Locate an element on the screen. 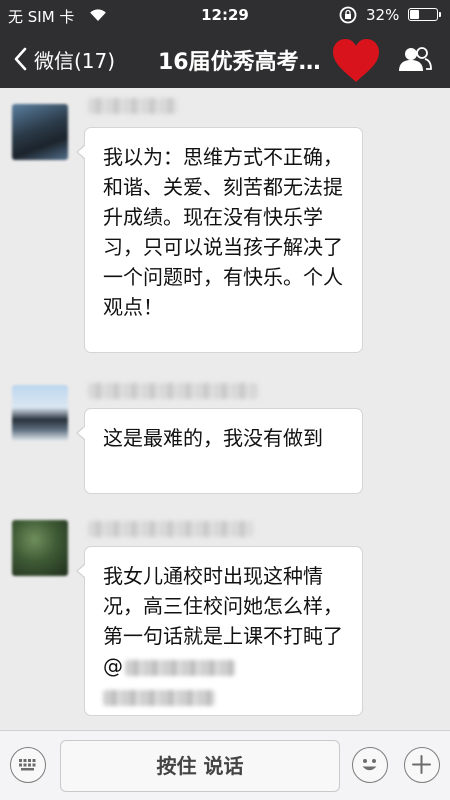 Image resolution: width=450 pixels, height=800 pixels. heart-sticker is located at coordinates (356, 60).